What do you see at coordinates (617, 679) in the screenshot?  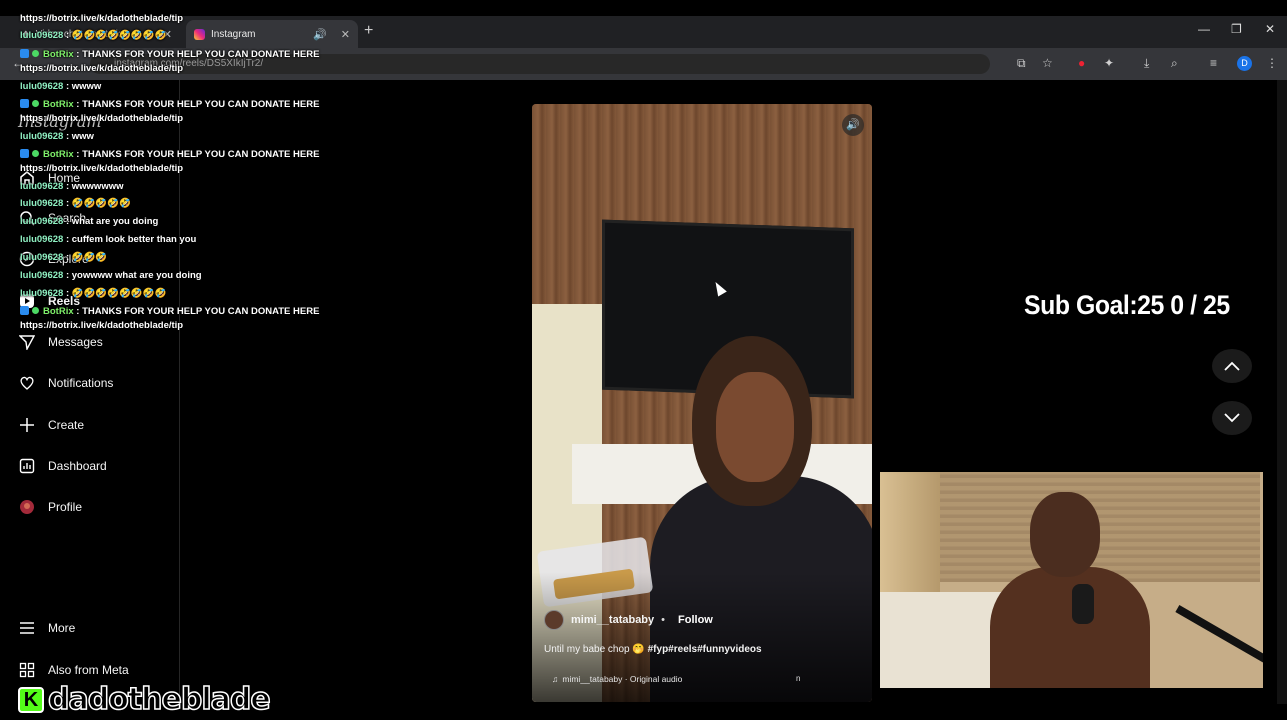 I see `reel-audio: ♫ mimi__tatababy · Original audio` at bounding box center [617, 679].